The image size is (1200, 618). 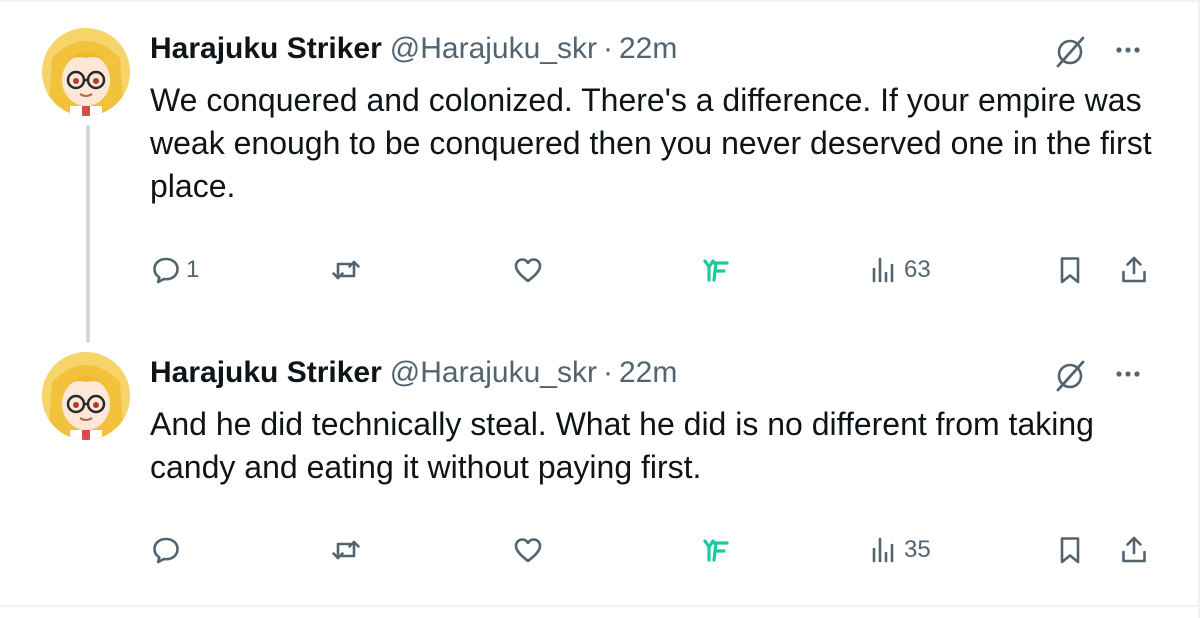 I want to click on reply-count: 1, so click(x=193, y=269).